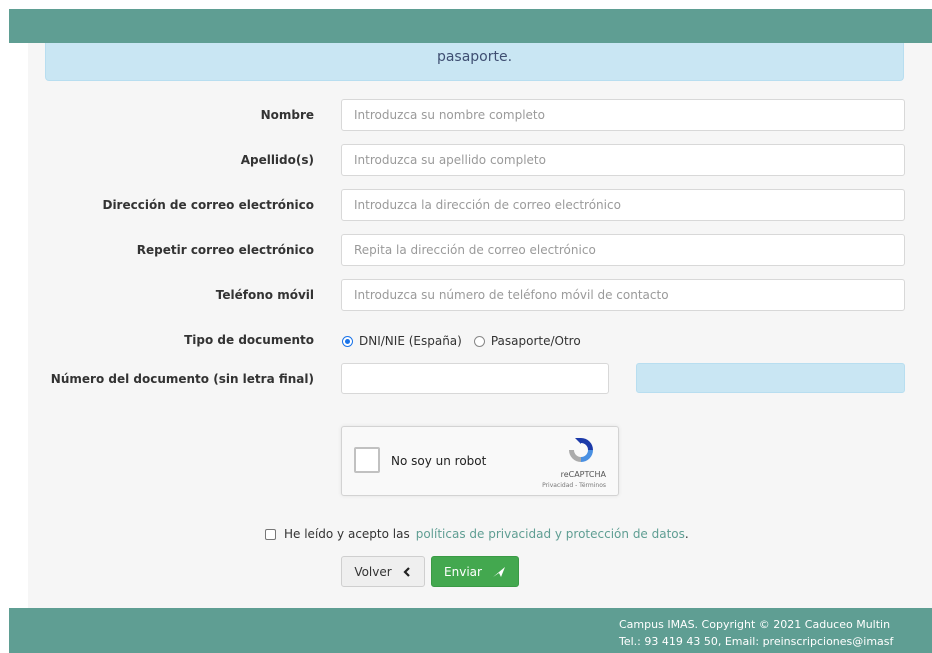 This screenshot has height=653, width=932. I want to click on chevron-left-icon, so click(406, 571).